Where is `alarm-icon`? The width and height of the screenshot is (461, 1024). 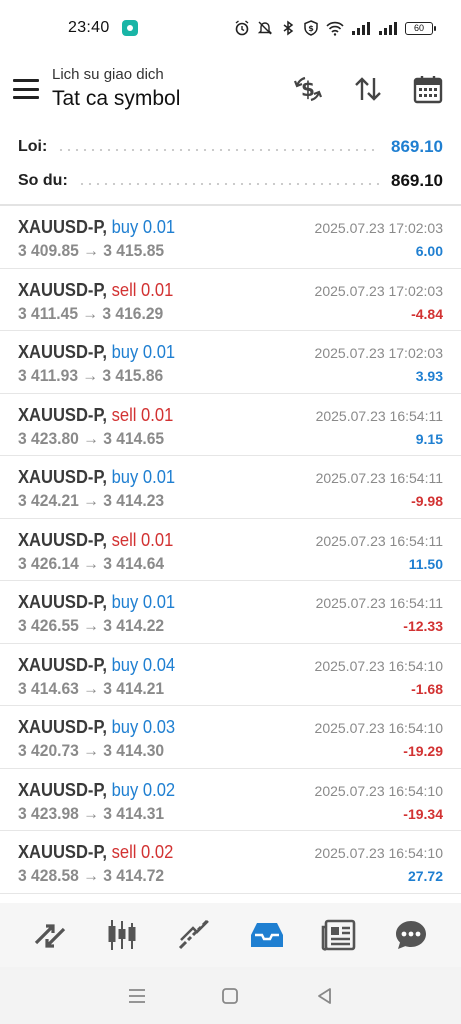
alarm-icon is located at coordinates (242, 28).